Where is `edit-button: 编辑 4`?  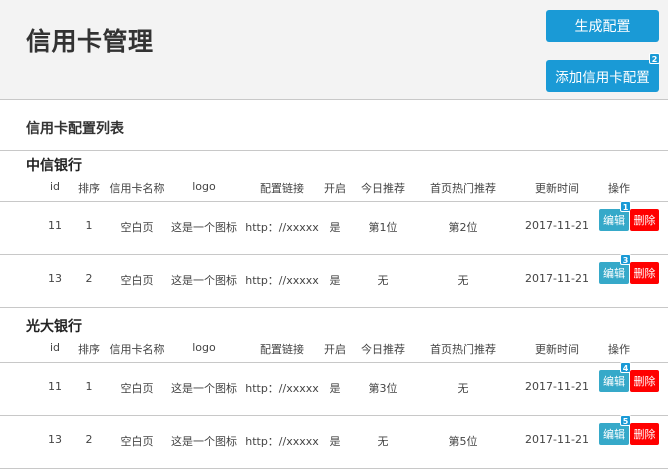
edit-button: 编辑 4 is located at coordinates (615, 377).